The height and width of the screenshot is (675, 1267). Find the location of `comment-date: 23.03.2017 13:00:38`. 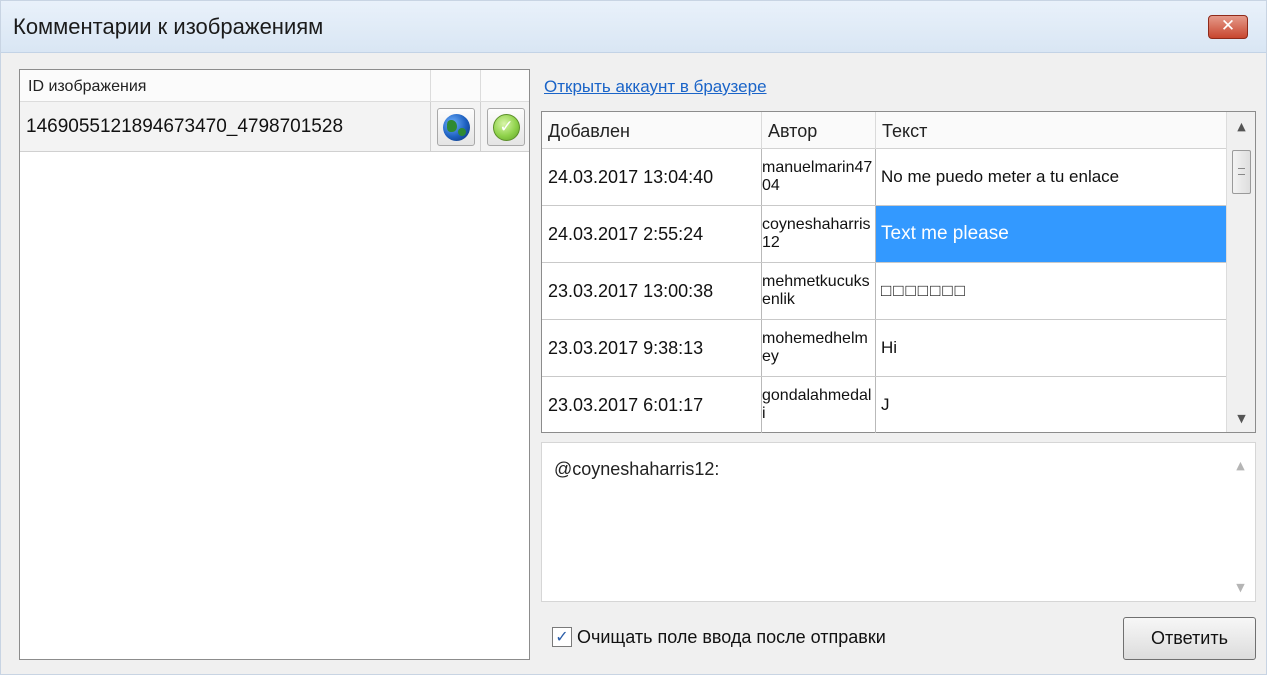

comment-date: 23.03.2017 13:00:38 is located at coordinates (631, 290).